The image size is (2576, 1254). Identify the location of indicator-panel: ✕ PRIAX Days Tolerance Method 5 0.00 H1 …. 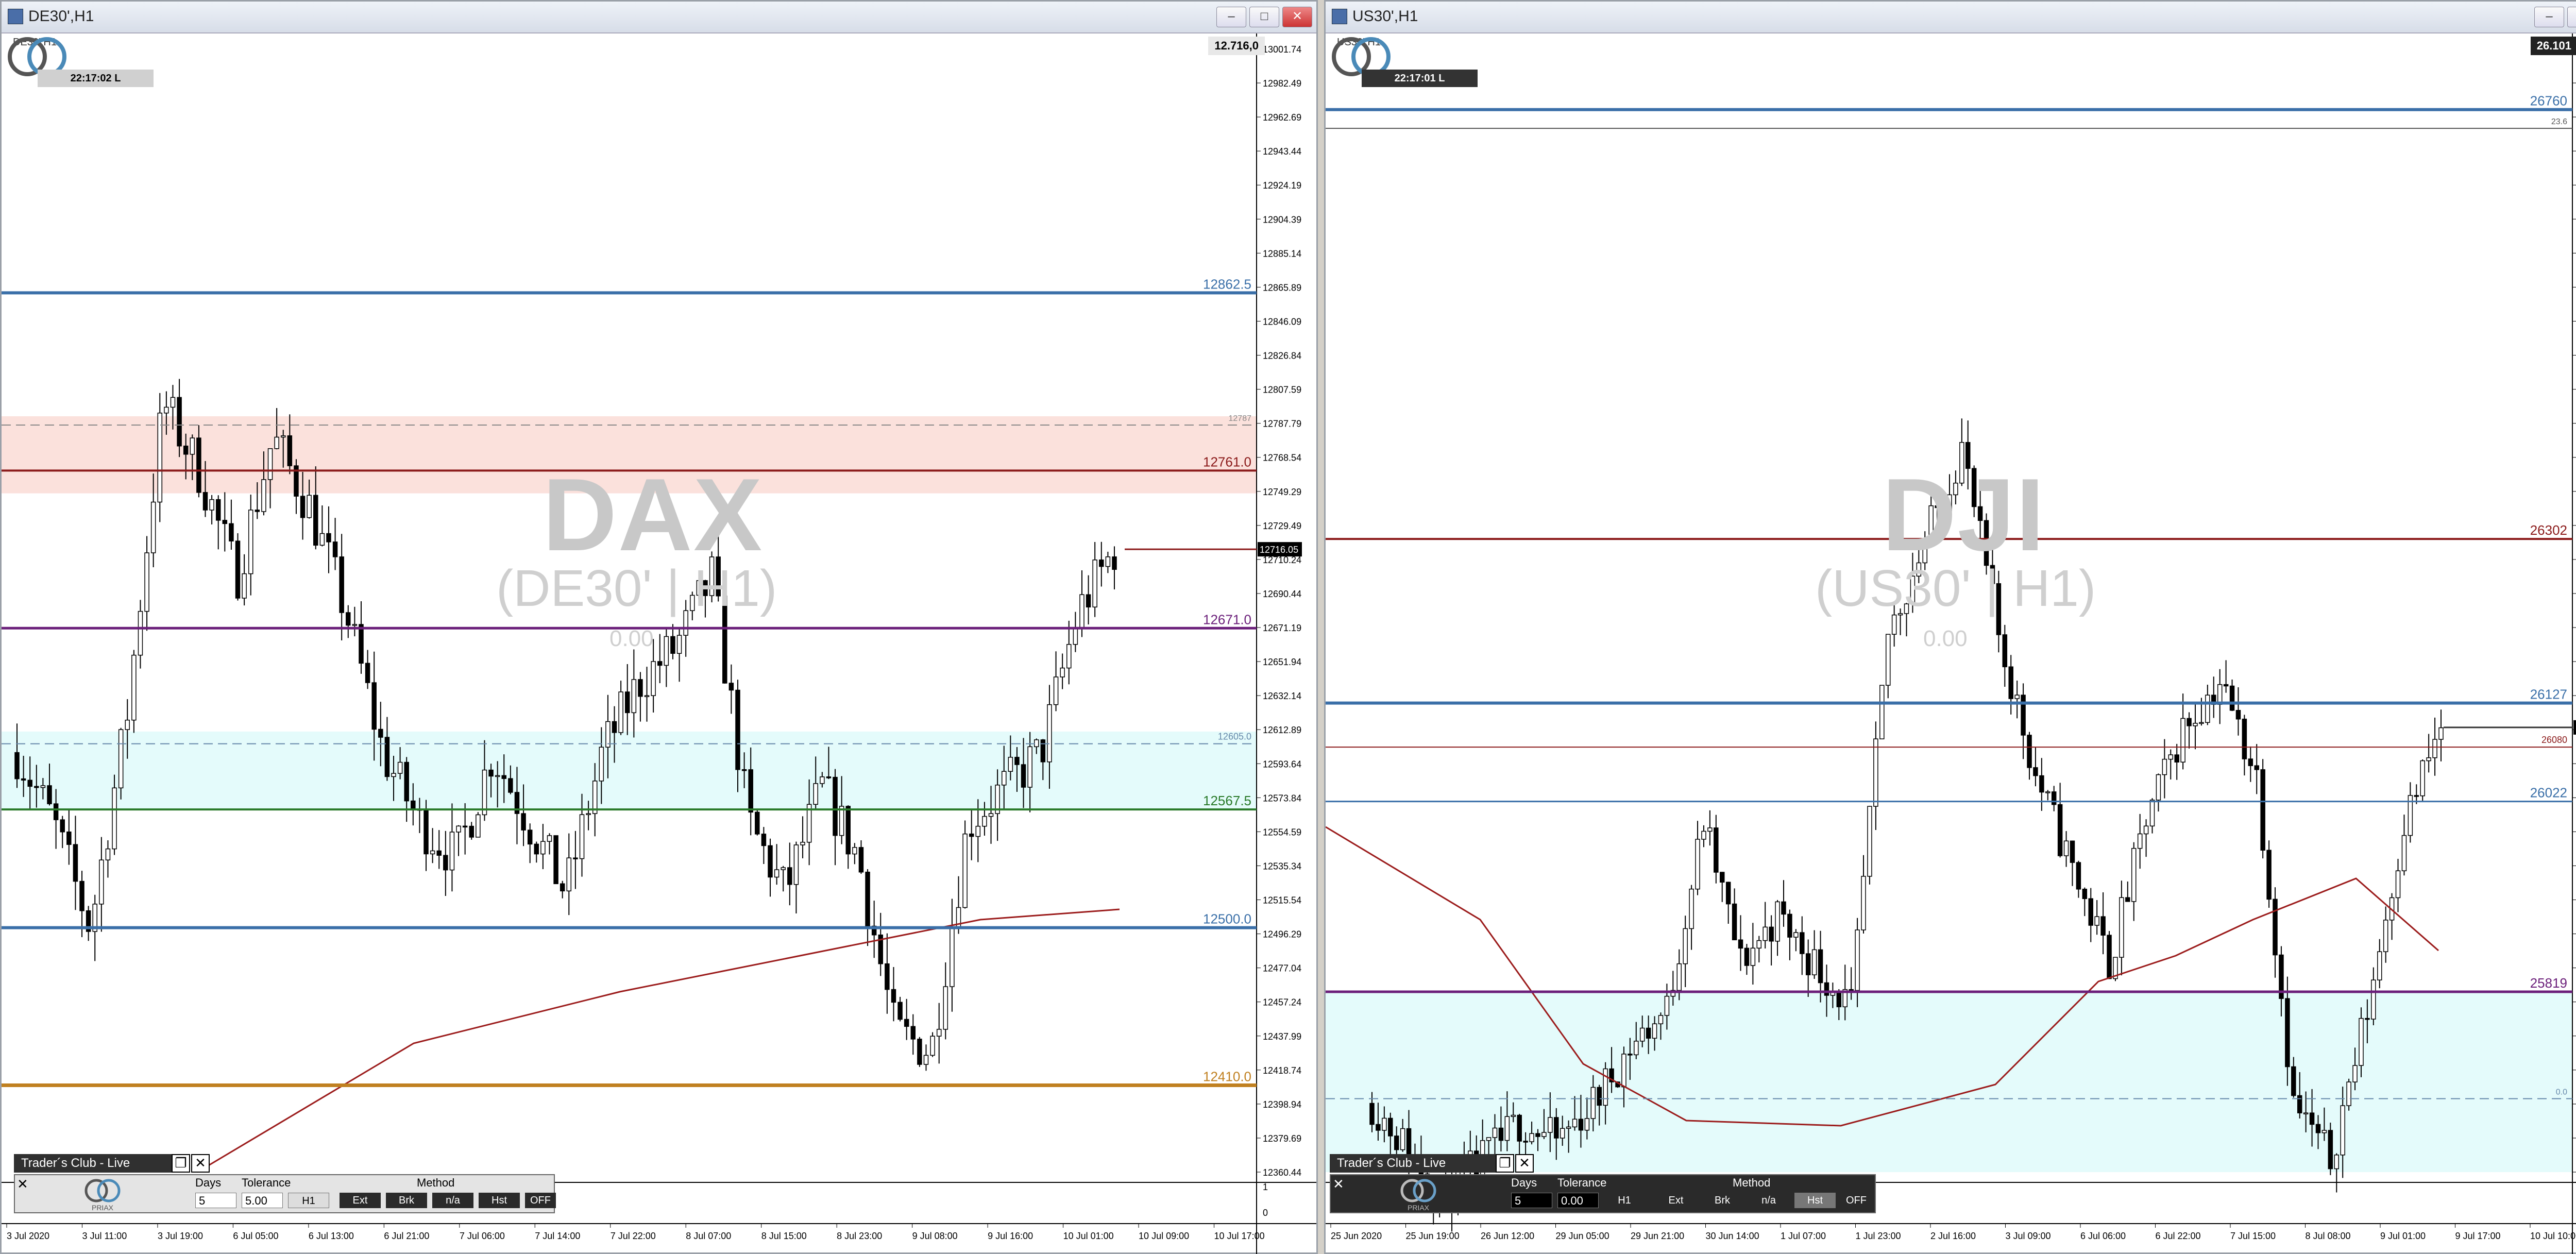
(1603, 1194).